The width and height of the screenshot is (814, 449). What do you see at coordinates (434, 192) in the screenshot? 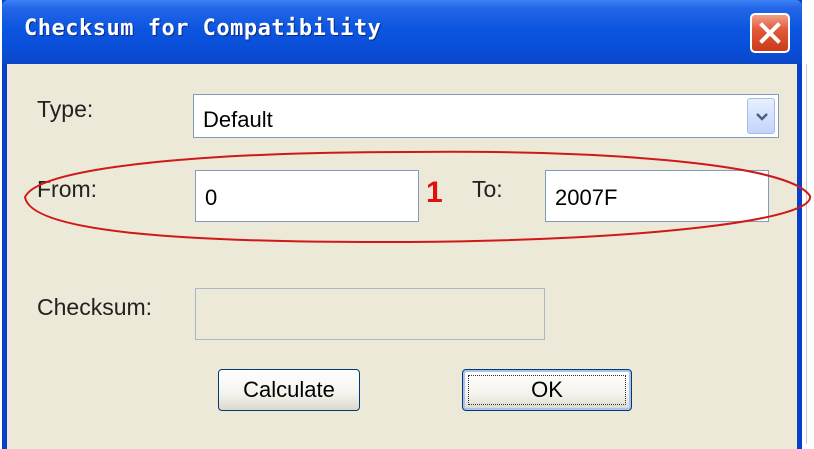
I see `annotation-marker: 1` at bounding box center [434, 192].